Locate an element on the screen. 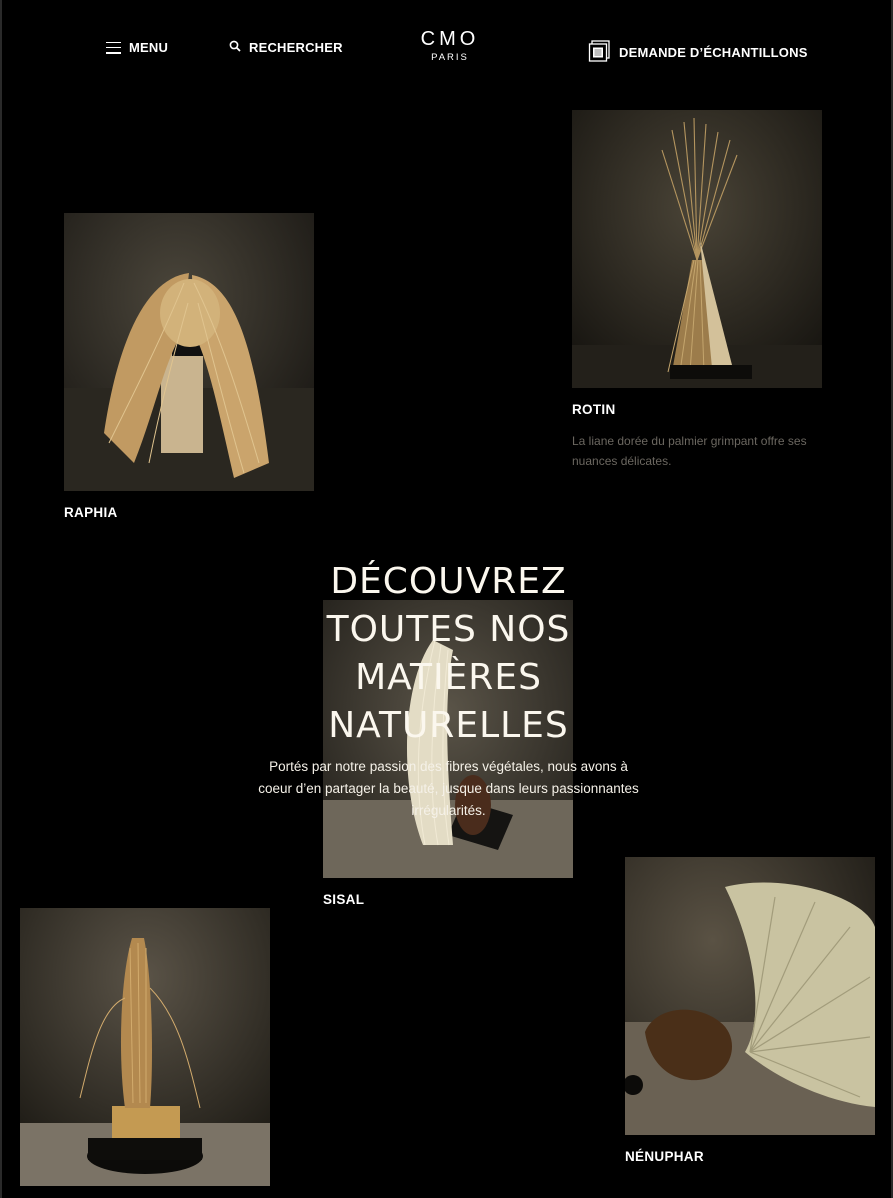 The width and height of the screenshot is (893, 1198). hero-title-line: NATURELLES is located at coordinates (448, 725).